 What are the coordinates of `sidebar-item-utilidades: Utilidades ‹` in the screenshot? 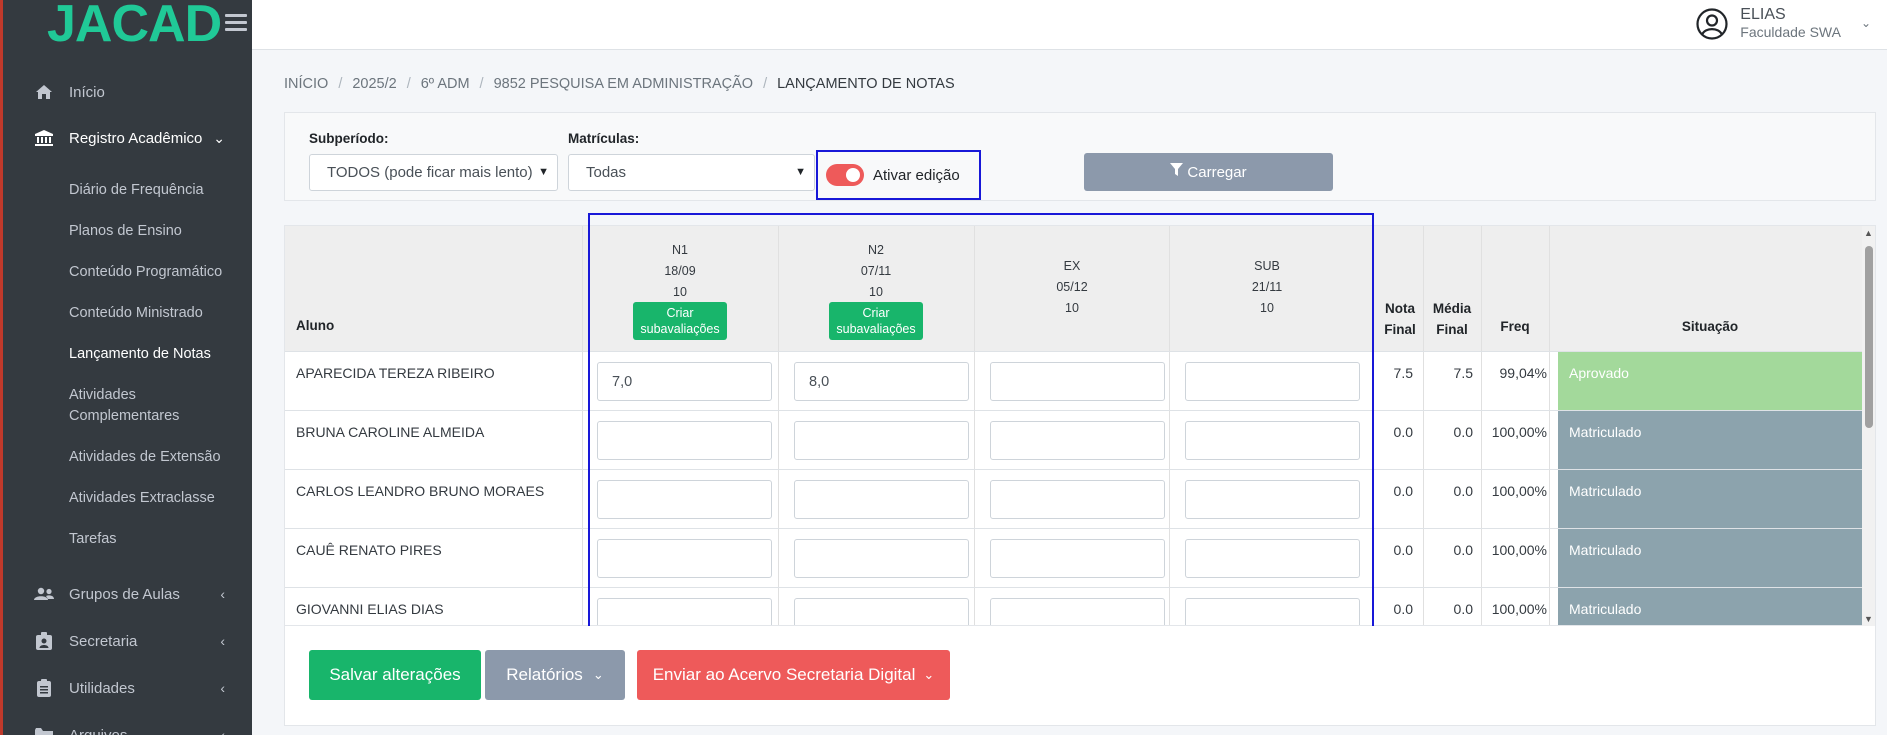 It's located at (127, 688).